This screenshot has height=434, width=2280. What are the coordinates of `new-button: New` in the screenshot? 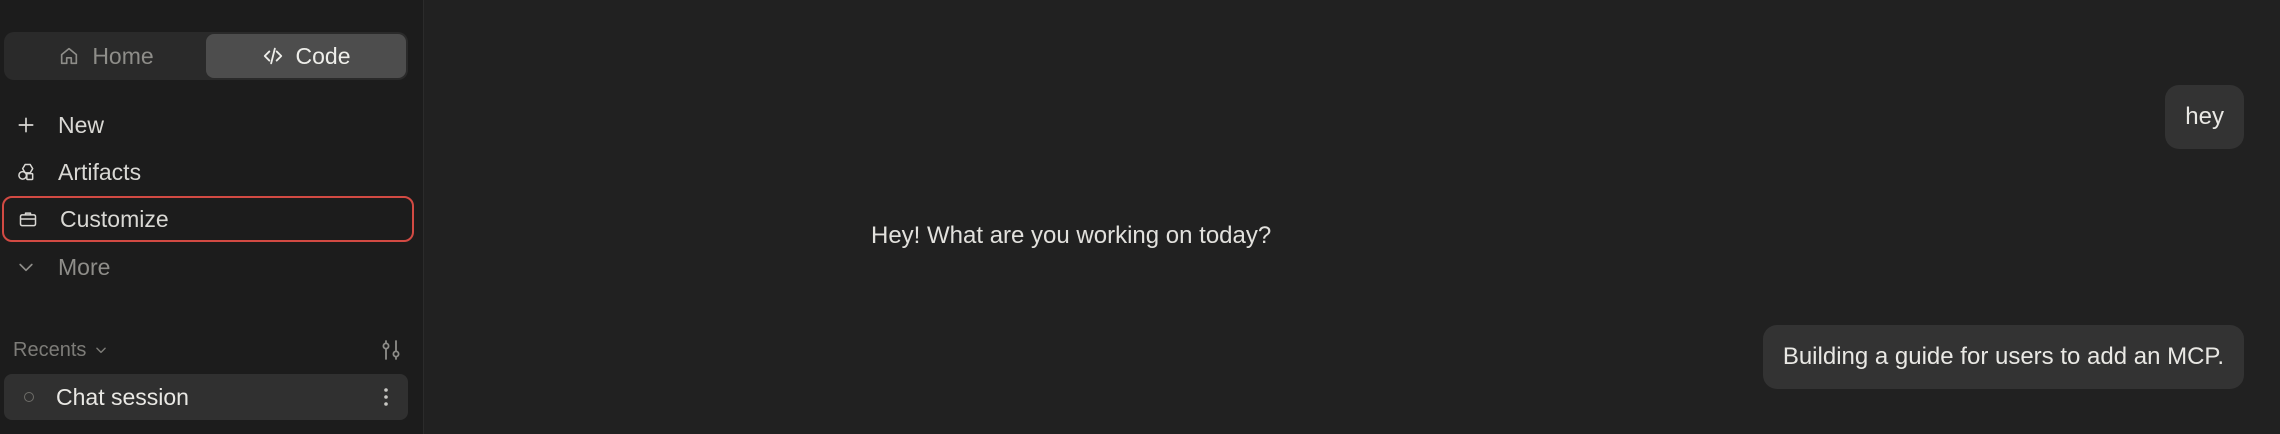 It's located at (207, 125).